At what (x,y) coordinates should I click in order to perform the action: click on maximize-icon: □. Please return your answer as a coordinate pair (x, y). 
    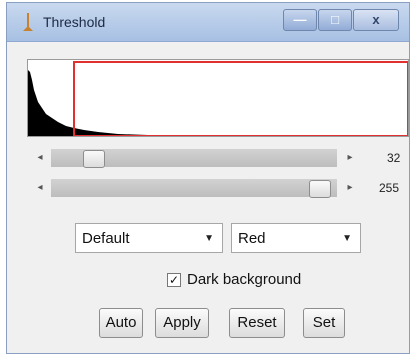
    Looking at the image, I should click on (335, 19).